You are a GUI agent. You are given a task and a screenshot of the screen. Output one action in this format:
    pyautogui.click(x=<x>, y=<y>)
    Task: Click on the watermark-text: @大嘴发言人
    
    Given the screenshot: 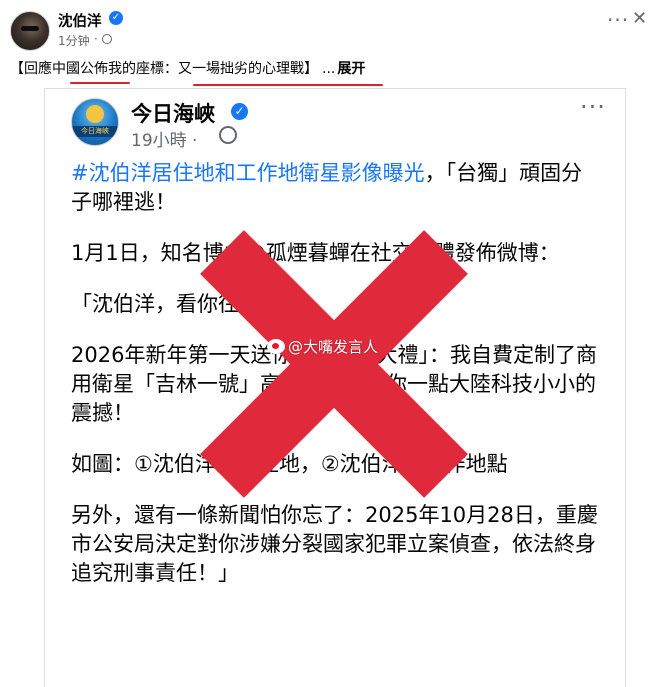 What is the action you would take?
    pyautogui.click(x=333, y=347)
    